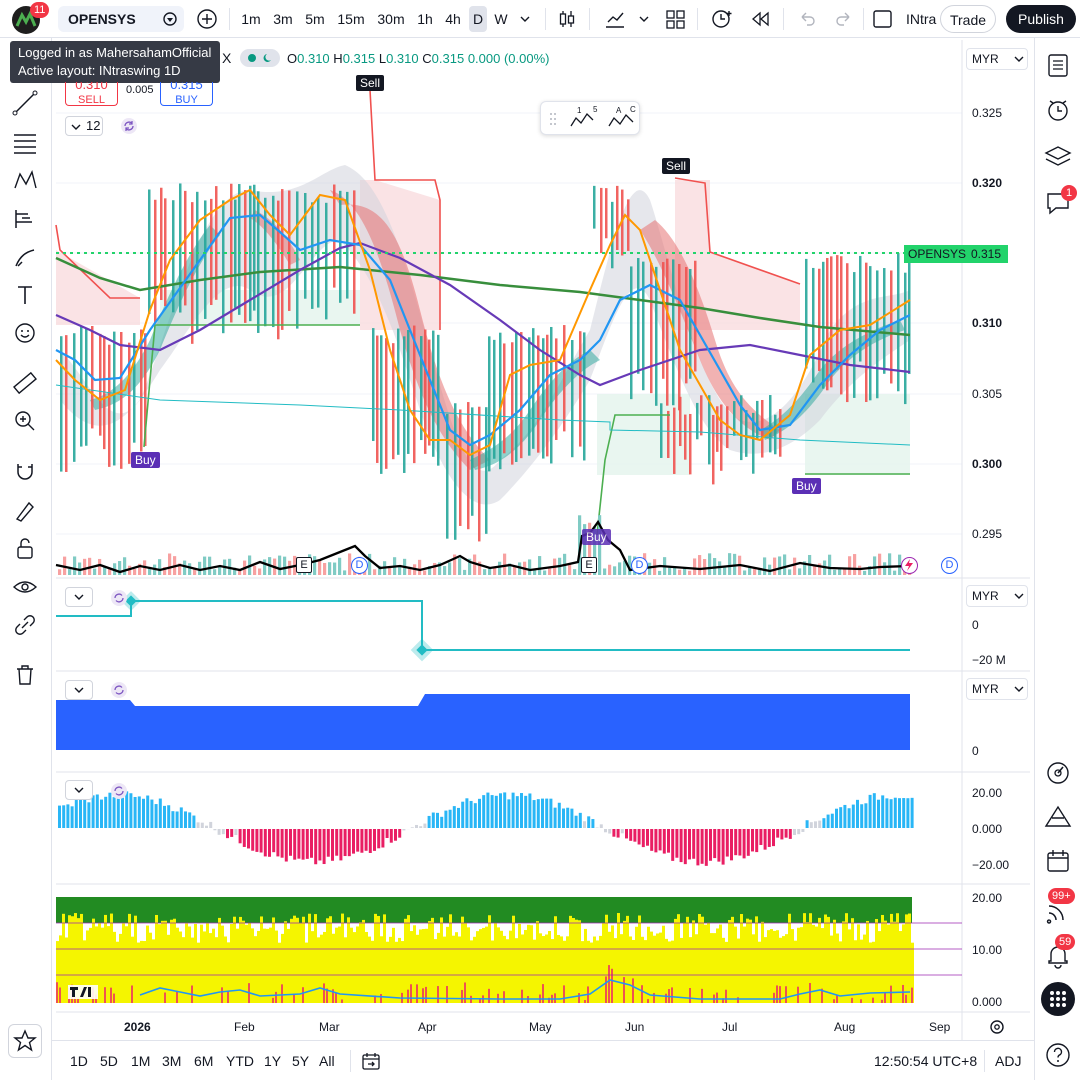 This screenshot has height=1080, width=1080. I want to click on settings-gear-icon, so click(997, 1027).